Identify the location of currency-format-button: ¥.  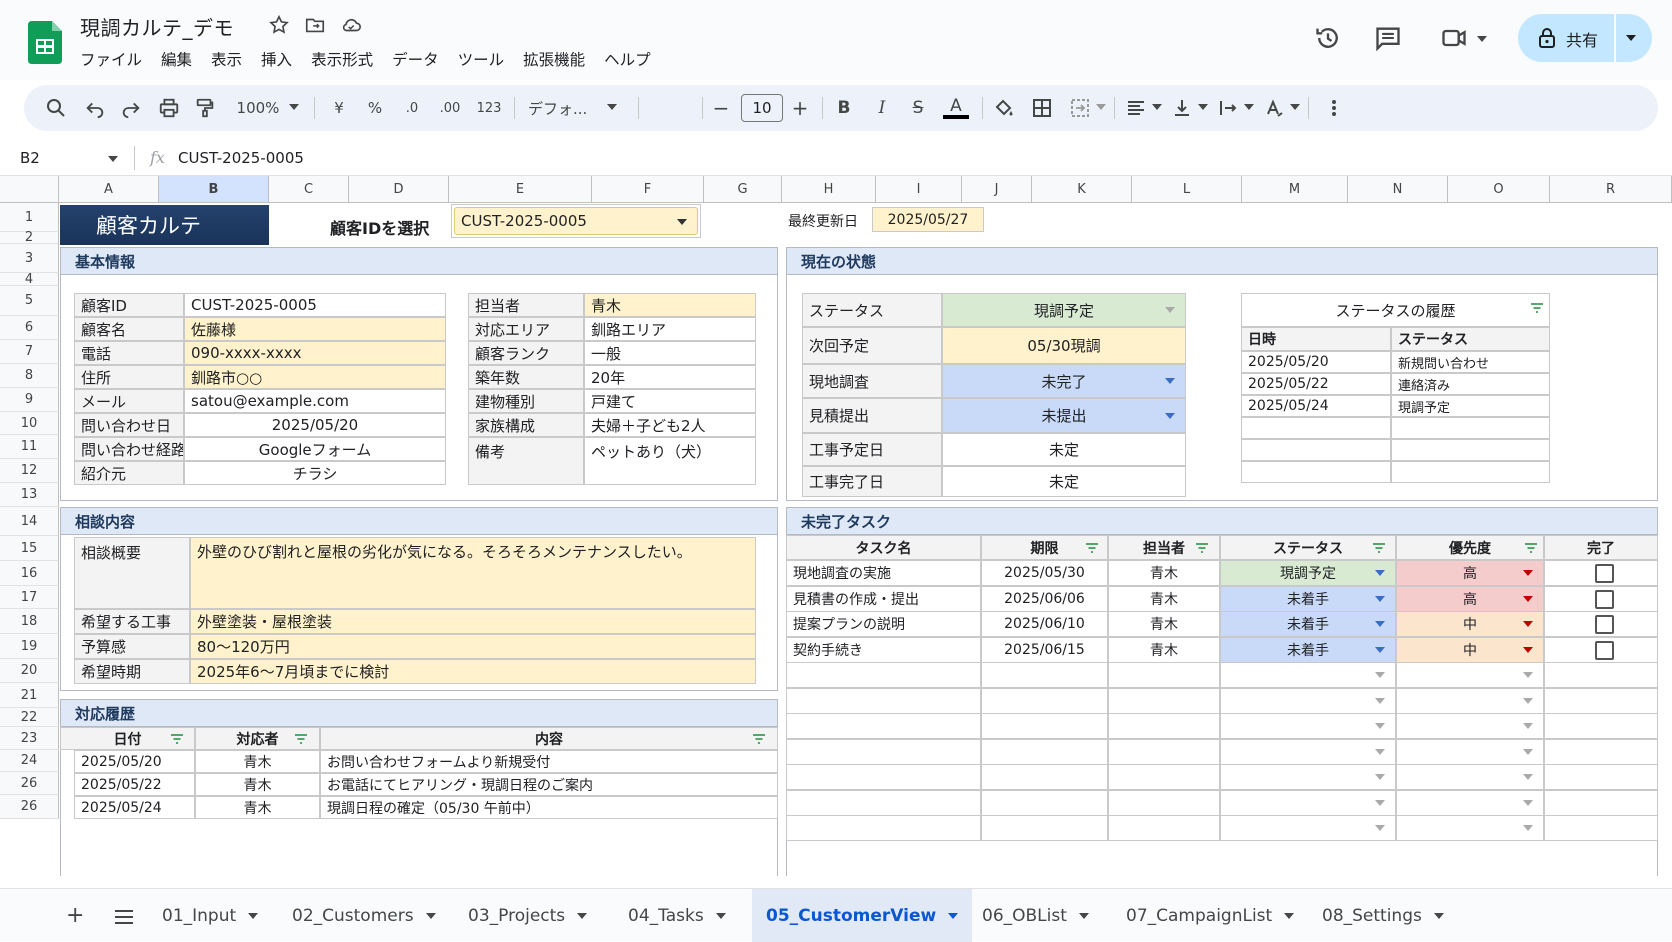
(339, 108).